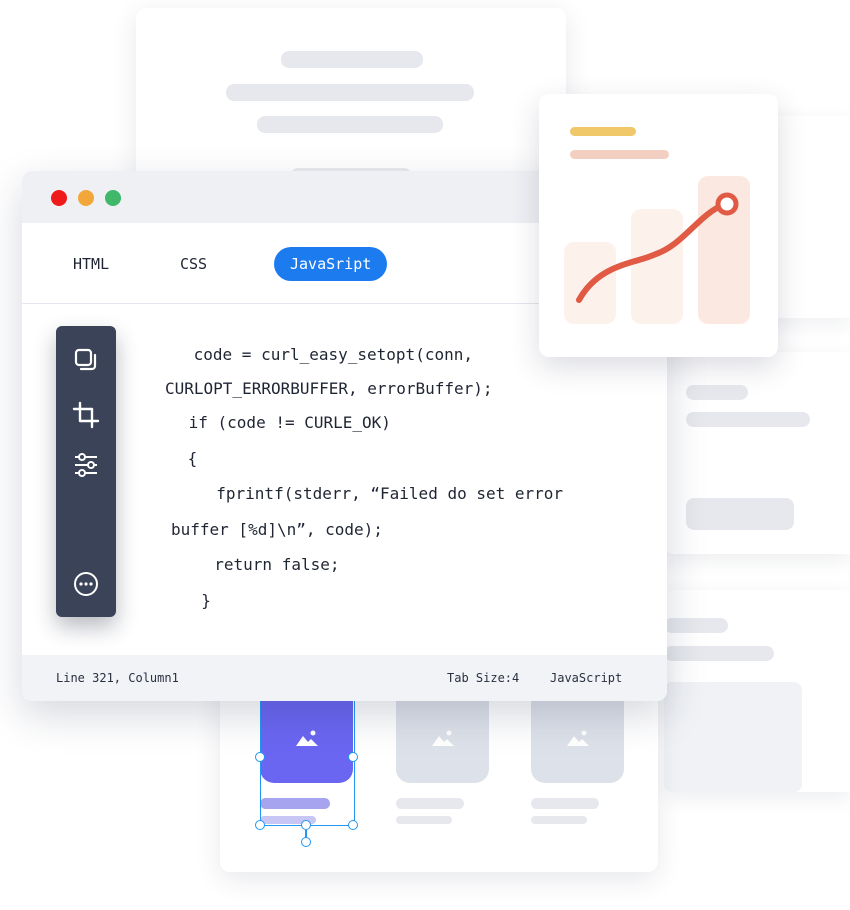 The image size is (850, 910). What do you see at coordinates (727, 204) in the screenshot?
I see `trend-endpoint-marker` at bounding box center [727, 204].